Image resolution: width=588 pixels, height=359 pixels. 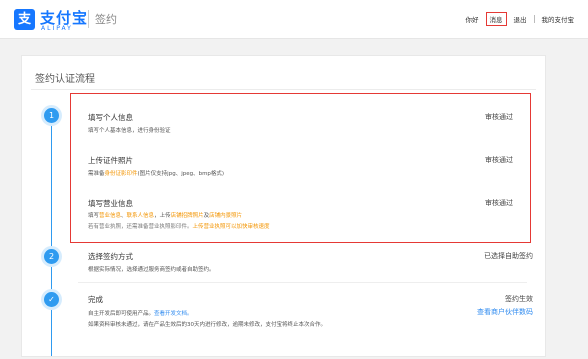 What do you see at coordinates (505, 312) in the screenshot?
I see `view-merchant-link: 查看商户伙伴数码` at bounding box center [505, 312].